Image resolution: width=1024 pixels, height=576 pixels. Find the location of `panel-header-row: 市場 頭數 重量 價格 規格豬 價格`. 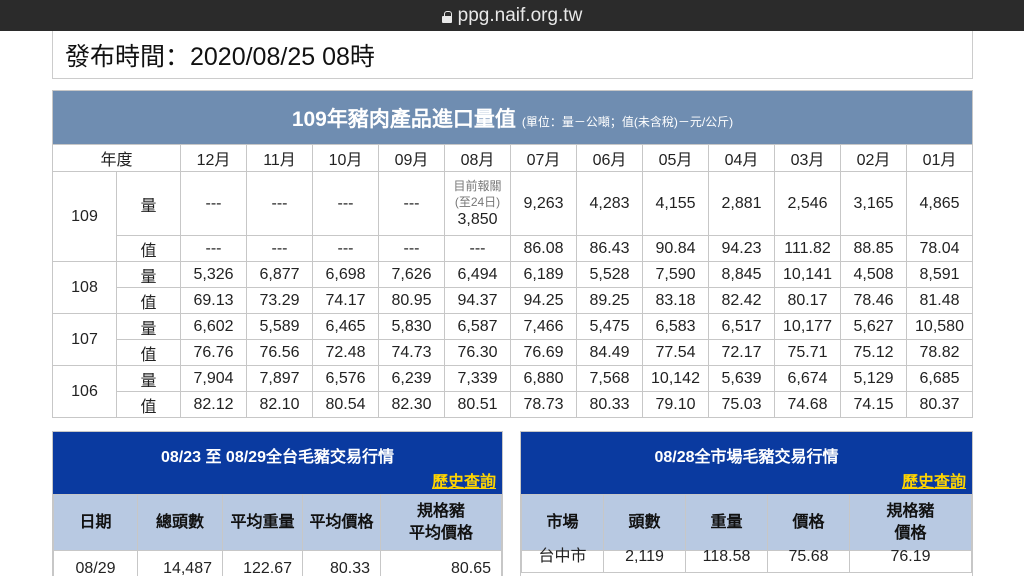

panel-header-row: 市場 頭數 重量 價格 規格豬 價格 is located at coordinates (746, 522).